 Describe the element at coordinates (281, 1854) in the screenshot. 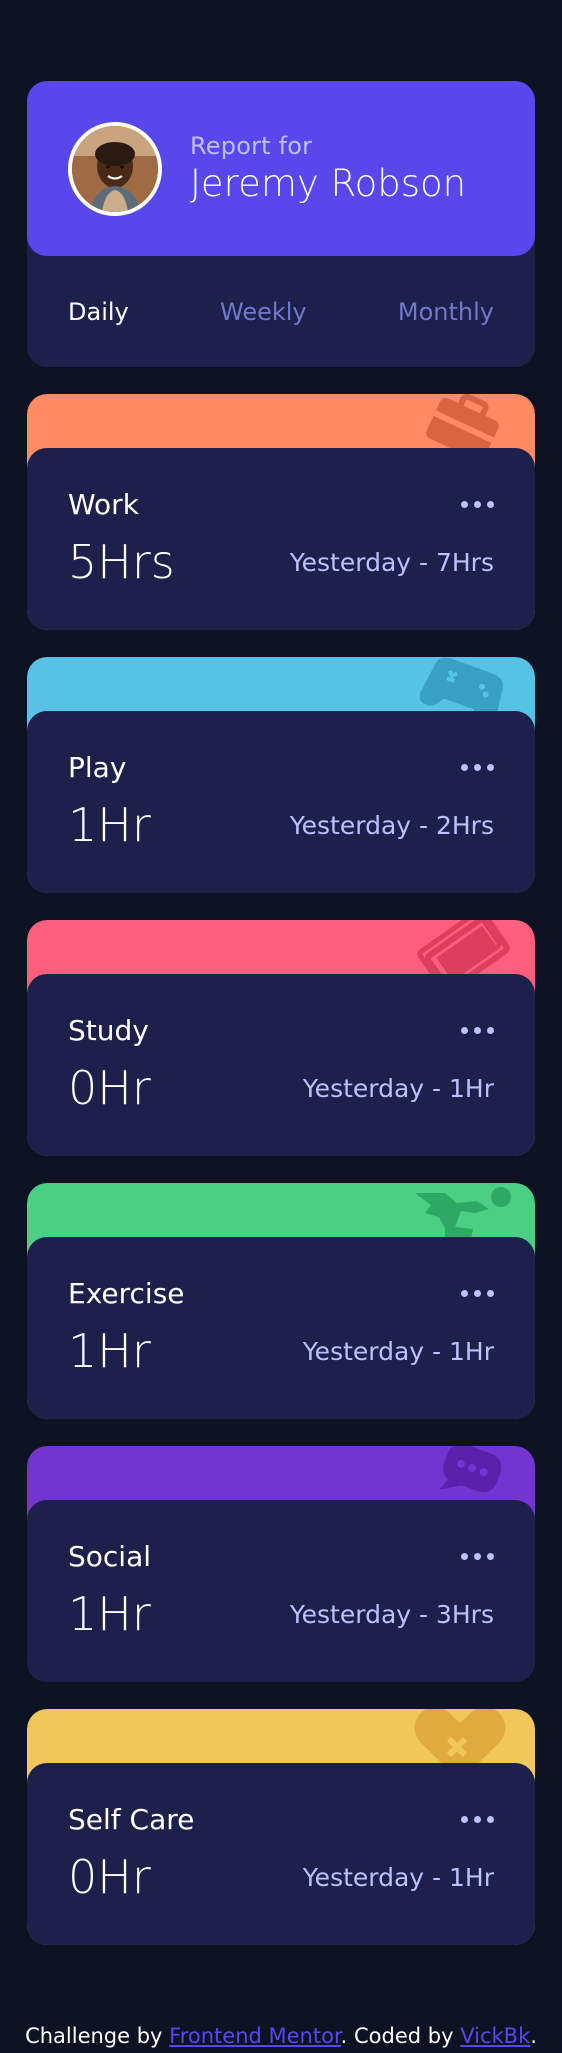

I see `card-body: Self Care 0Hr Yesterday - 1Hr` at that location.